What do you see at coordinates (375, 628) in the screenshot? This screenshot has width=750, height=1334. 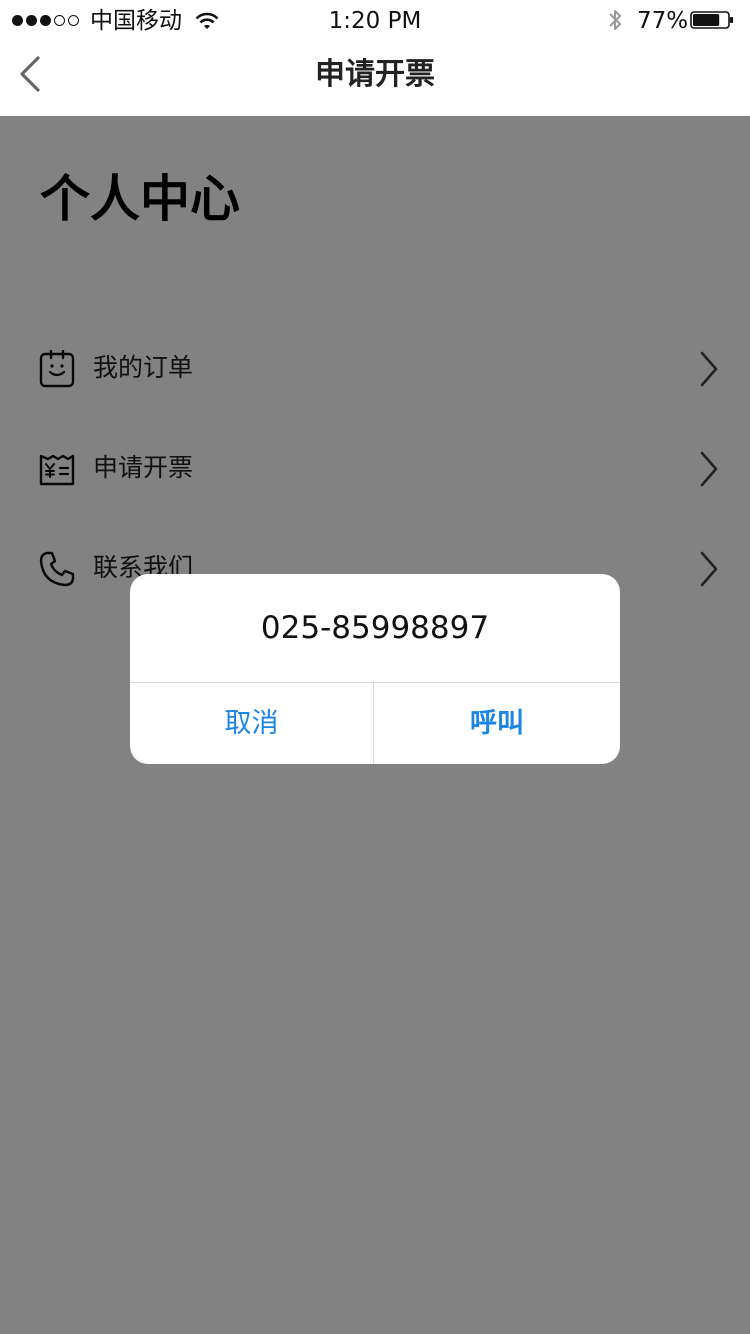 I see `dialog-phone-number: 025-85998897` at bounding box center [375, 628].